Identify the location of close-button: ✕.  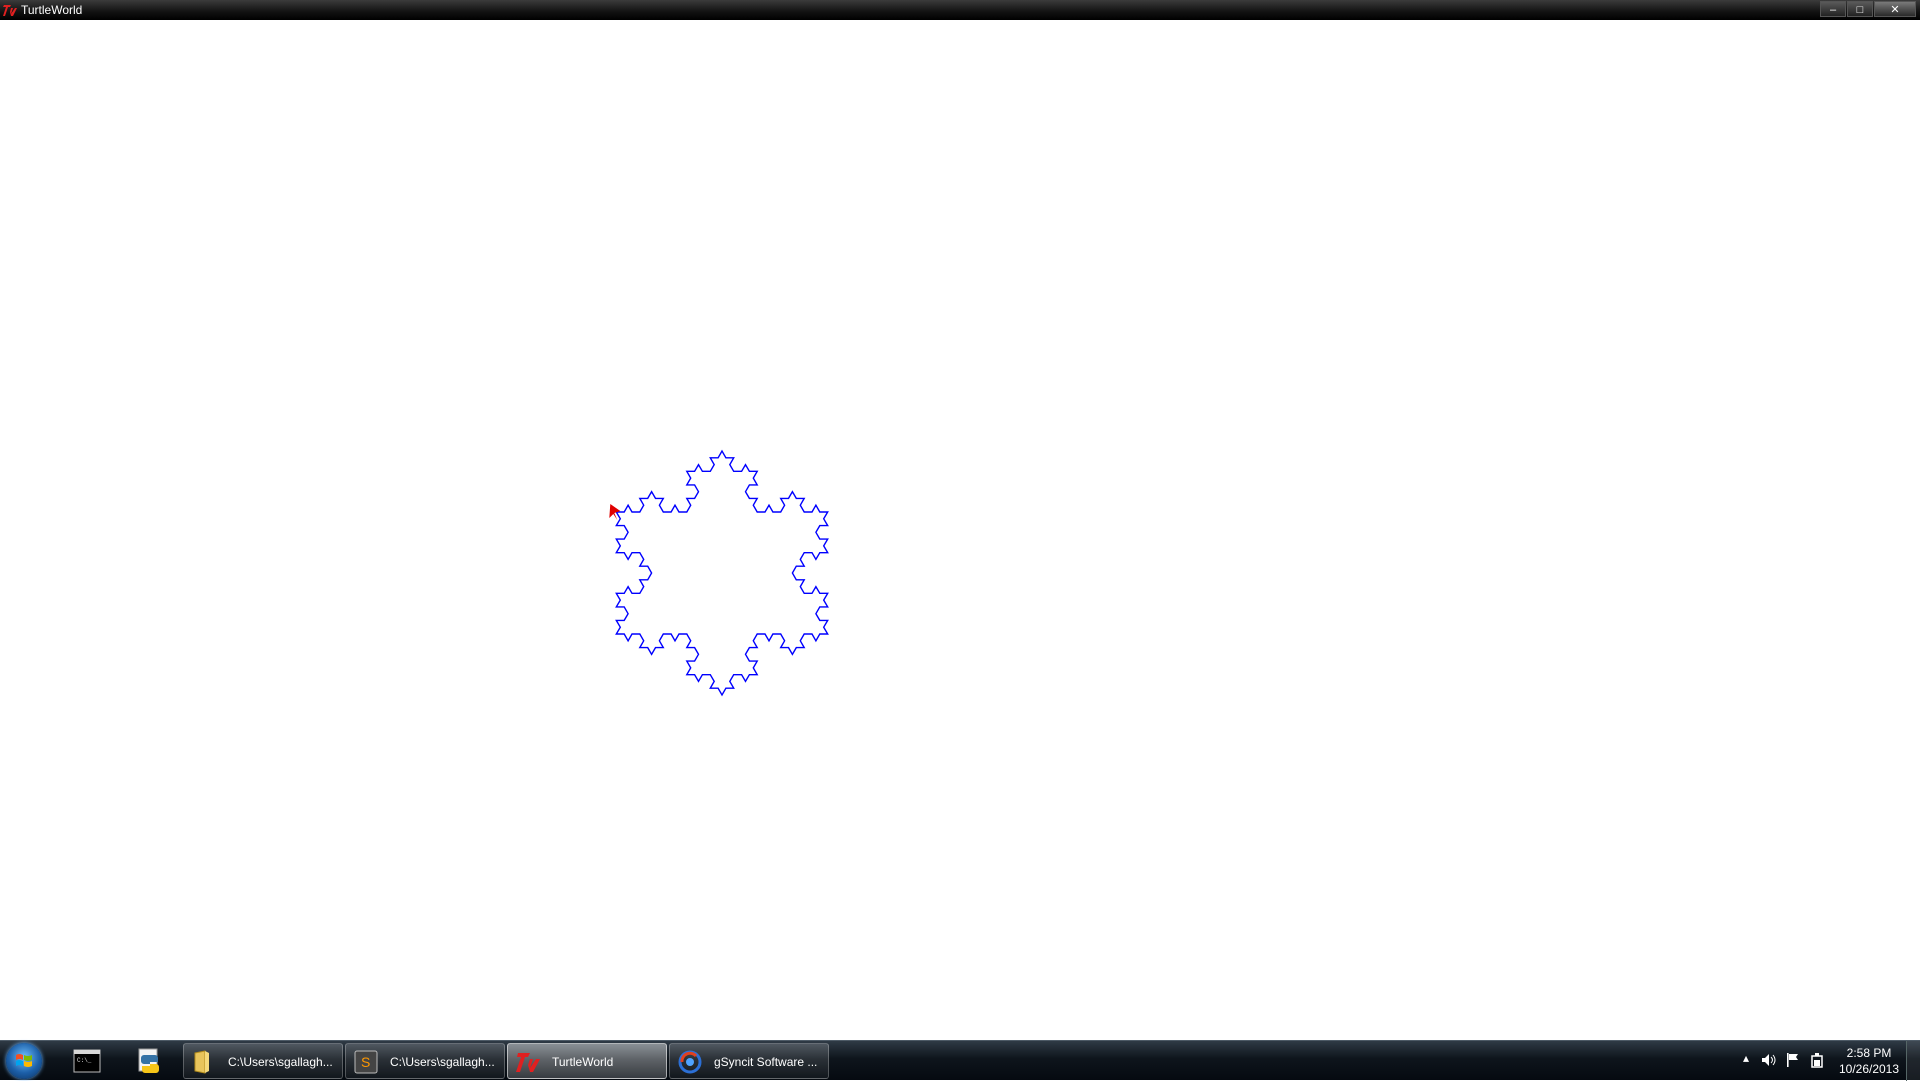
(1895, 9).